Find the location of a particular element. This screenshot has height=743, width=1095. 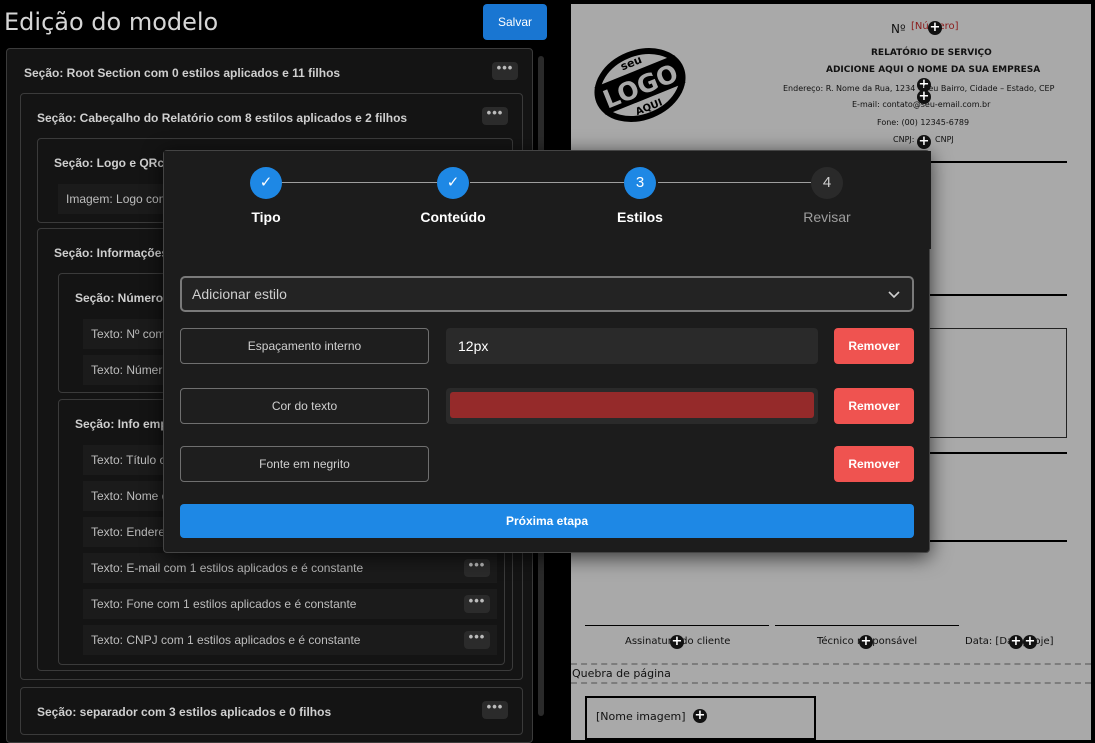

step-4-label: Revisar is located at coordinates (827, 217).